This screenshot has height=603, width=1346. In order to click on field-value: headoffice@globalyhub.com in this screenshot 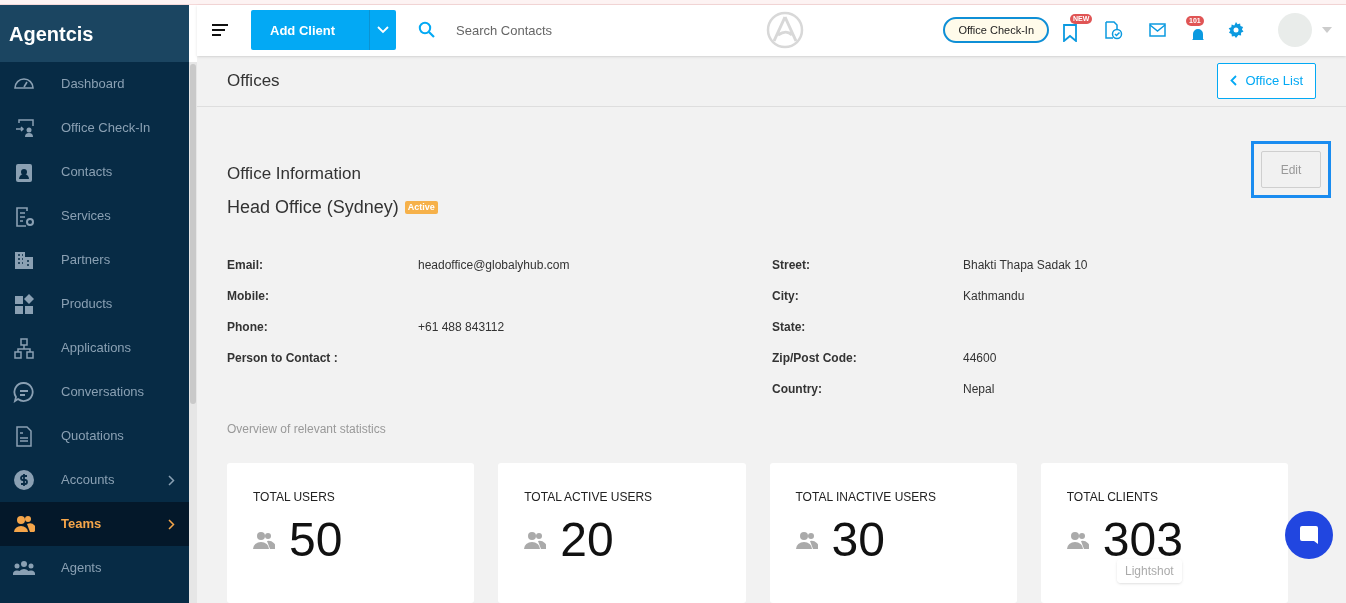, I will do `click(494, 265)`.